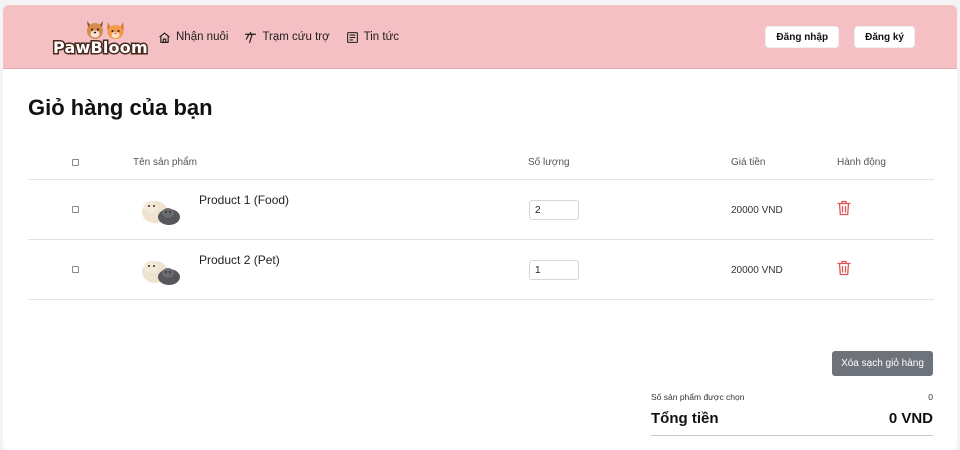  I want to click on rescue-icon, so click(251, 37).